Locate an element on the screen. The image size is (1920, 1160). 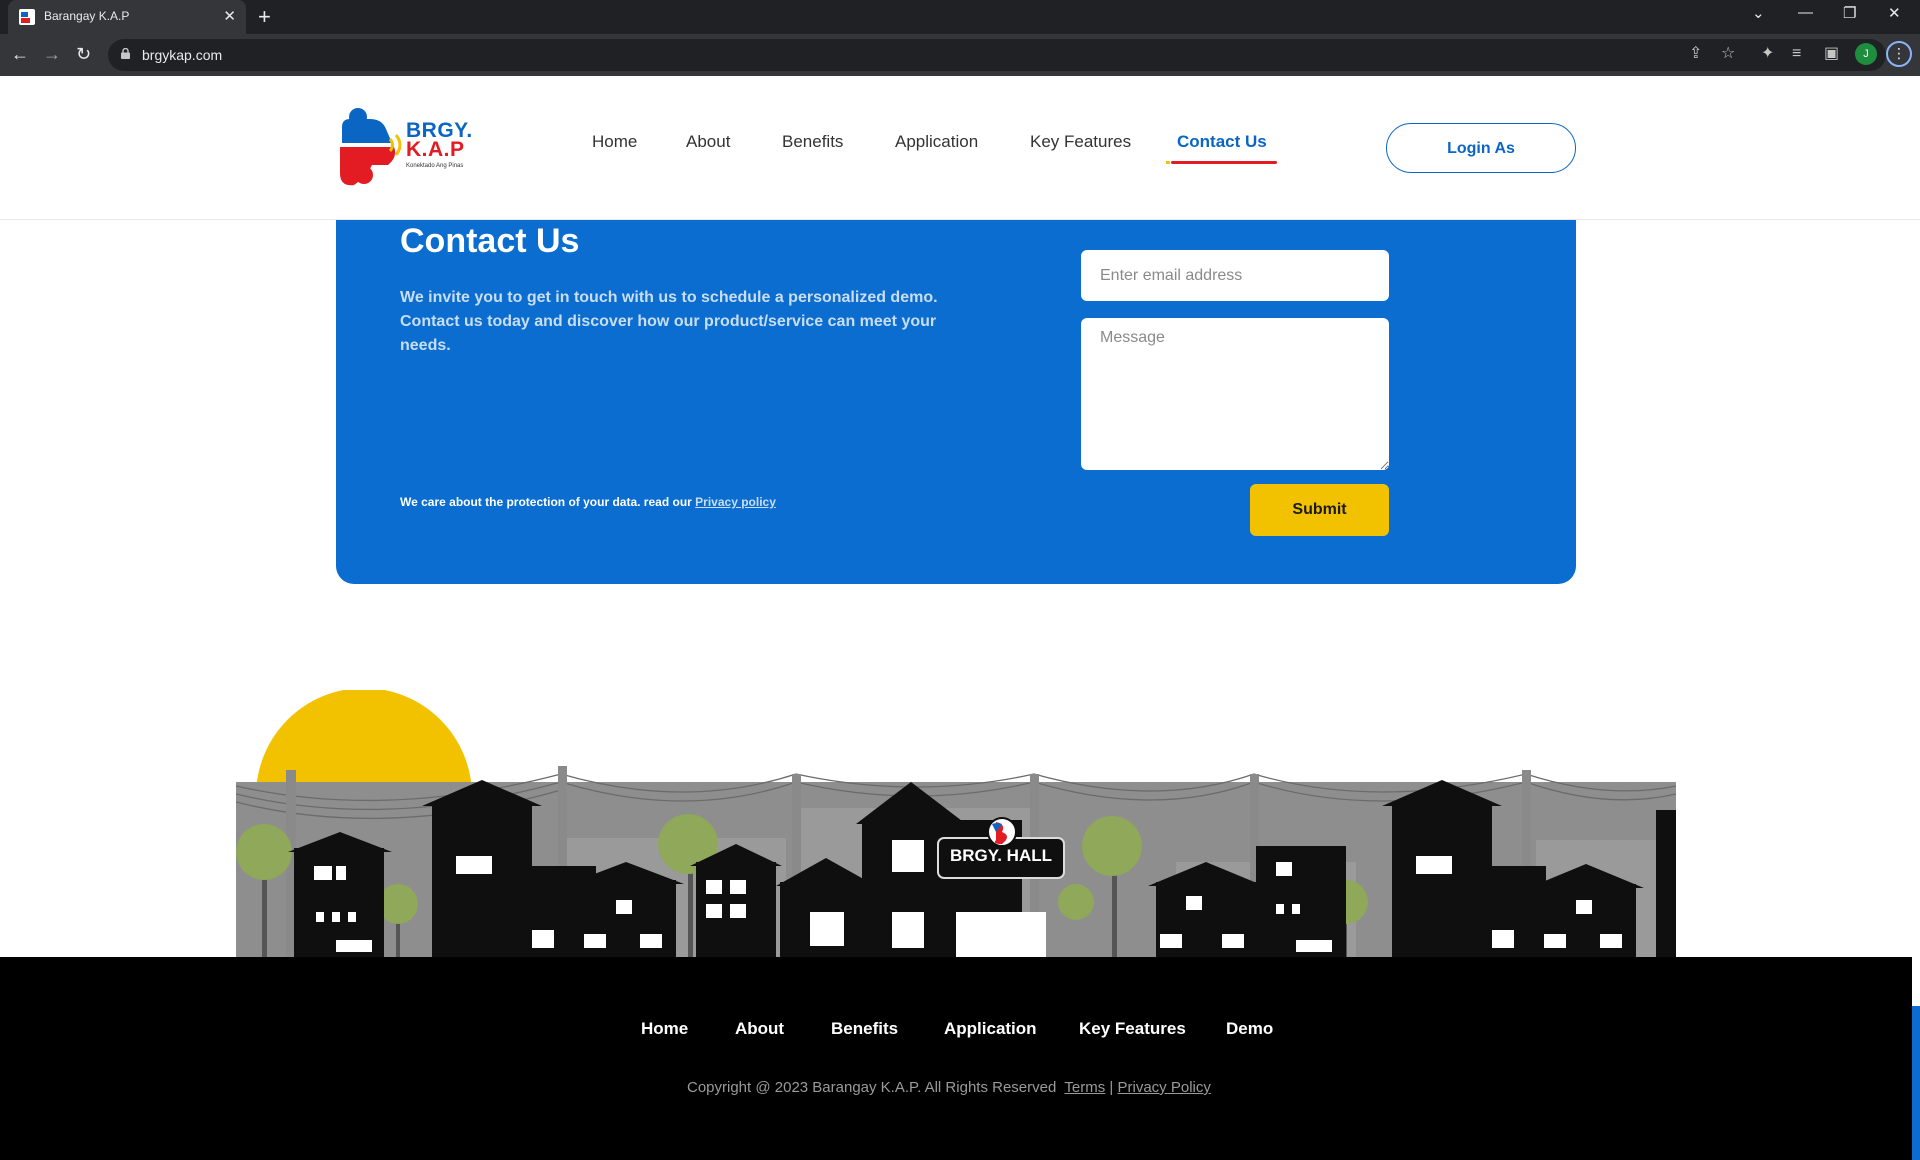
extensions-icon: ✦ is located at coordinates (1767, 54).